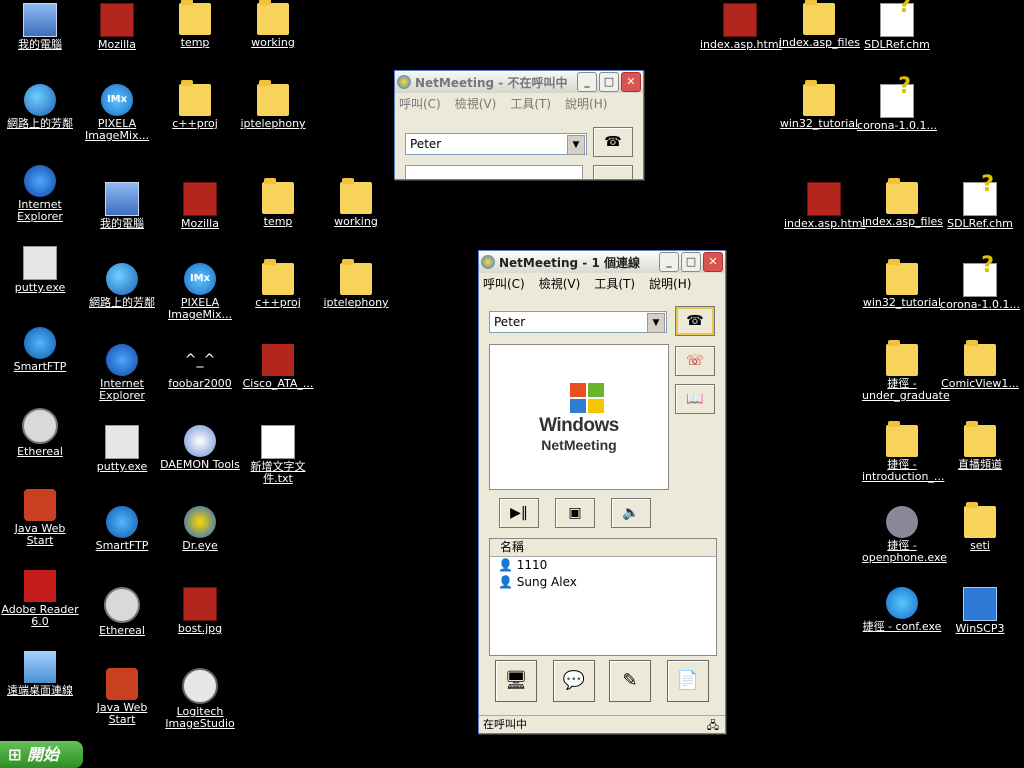 The height and width of the screenshot is (768, 1024). I want to click on volume-button: 🔈, so click(631, 513).